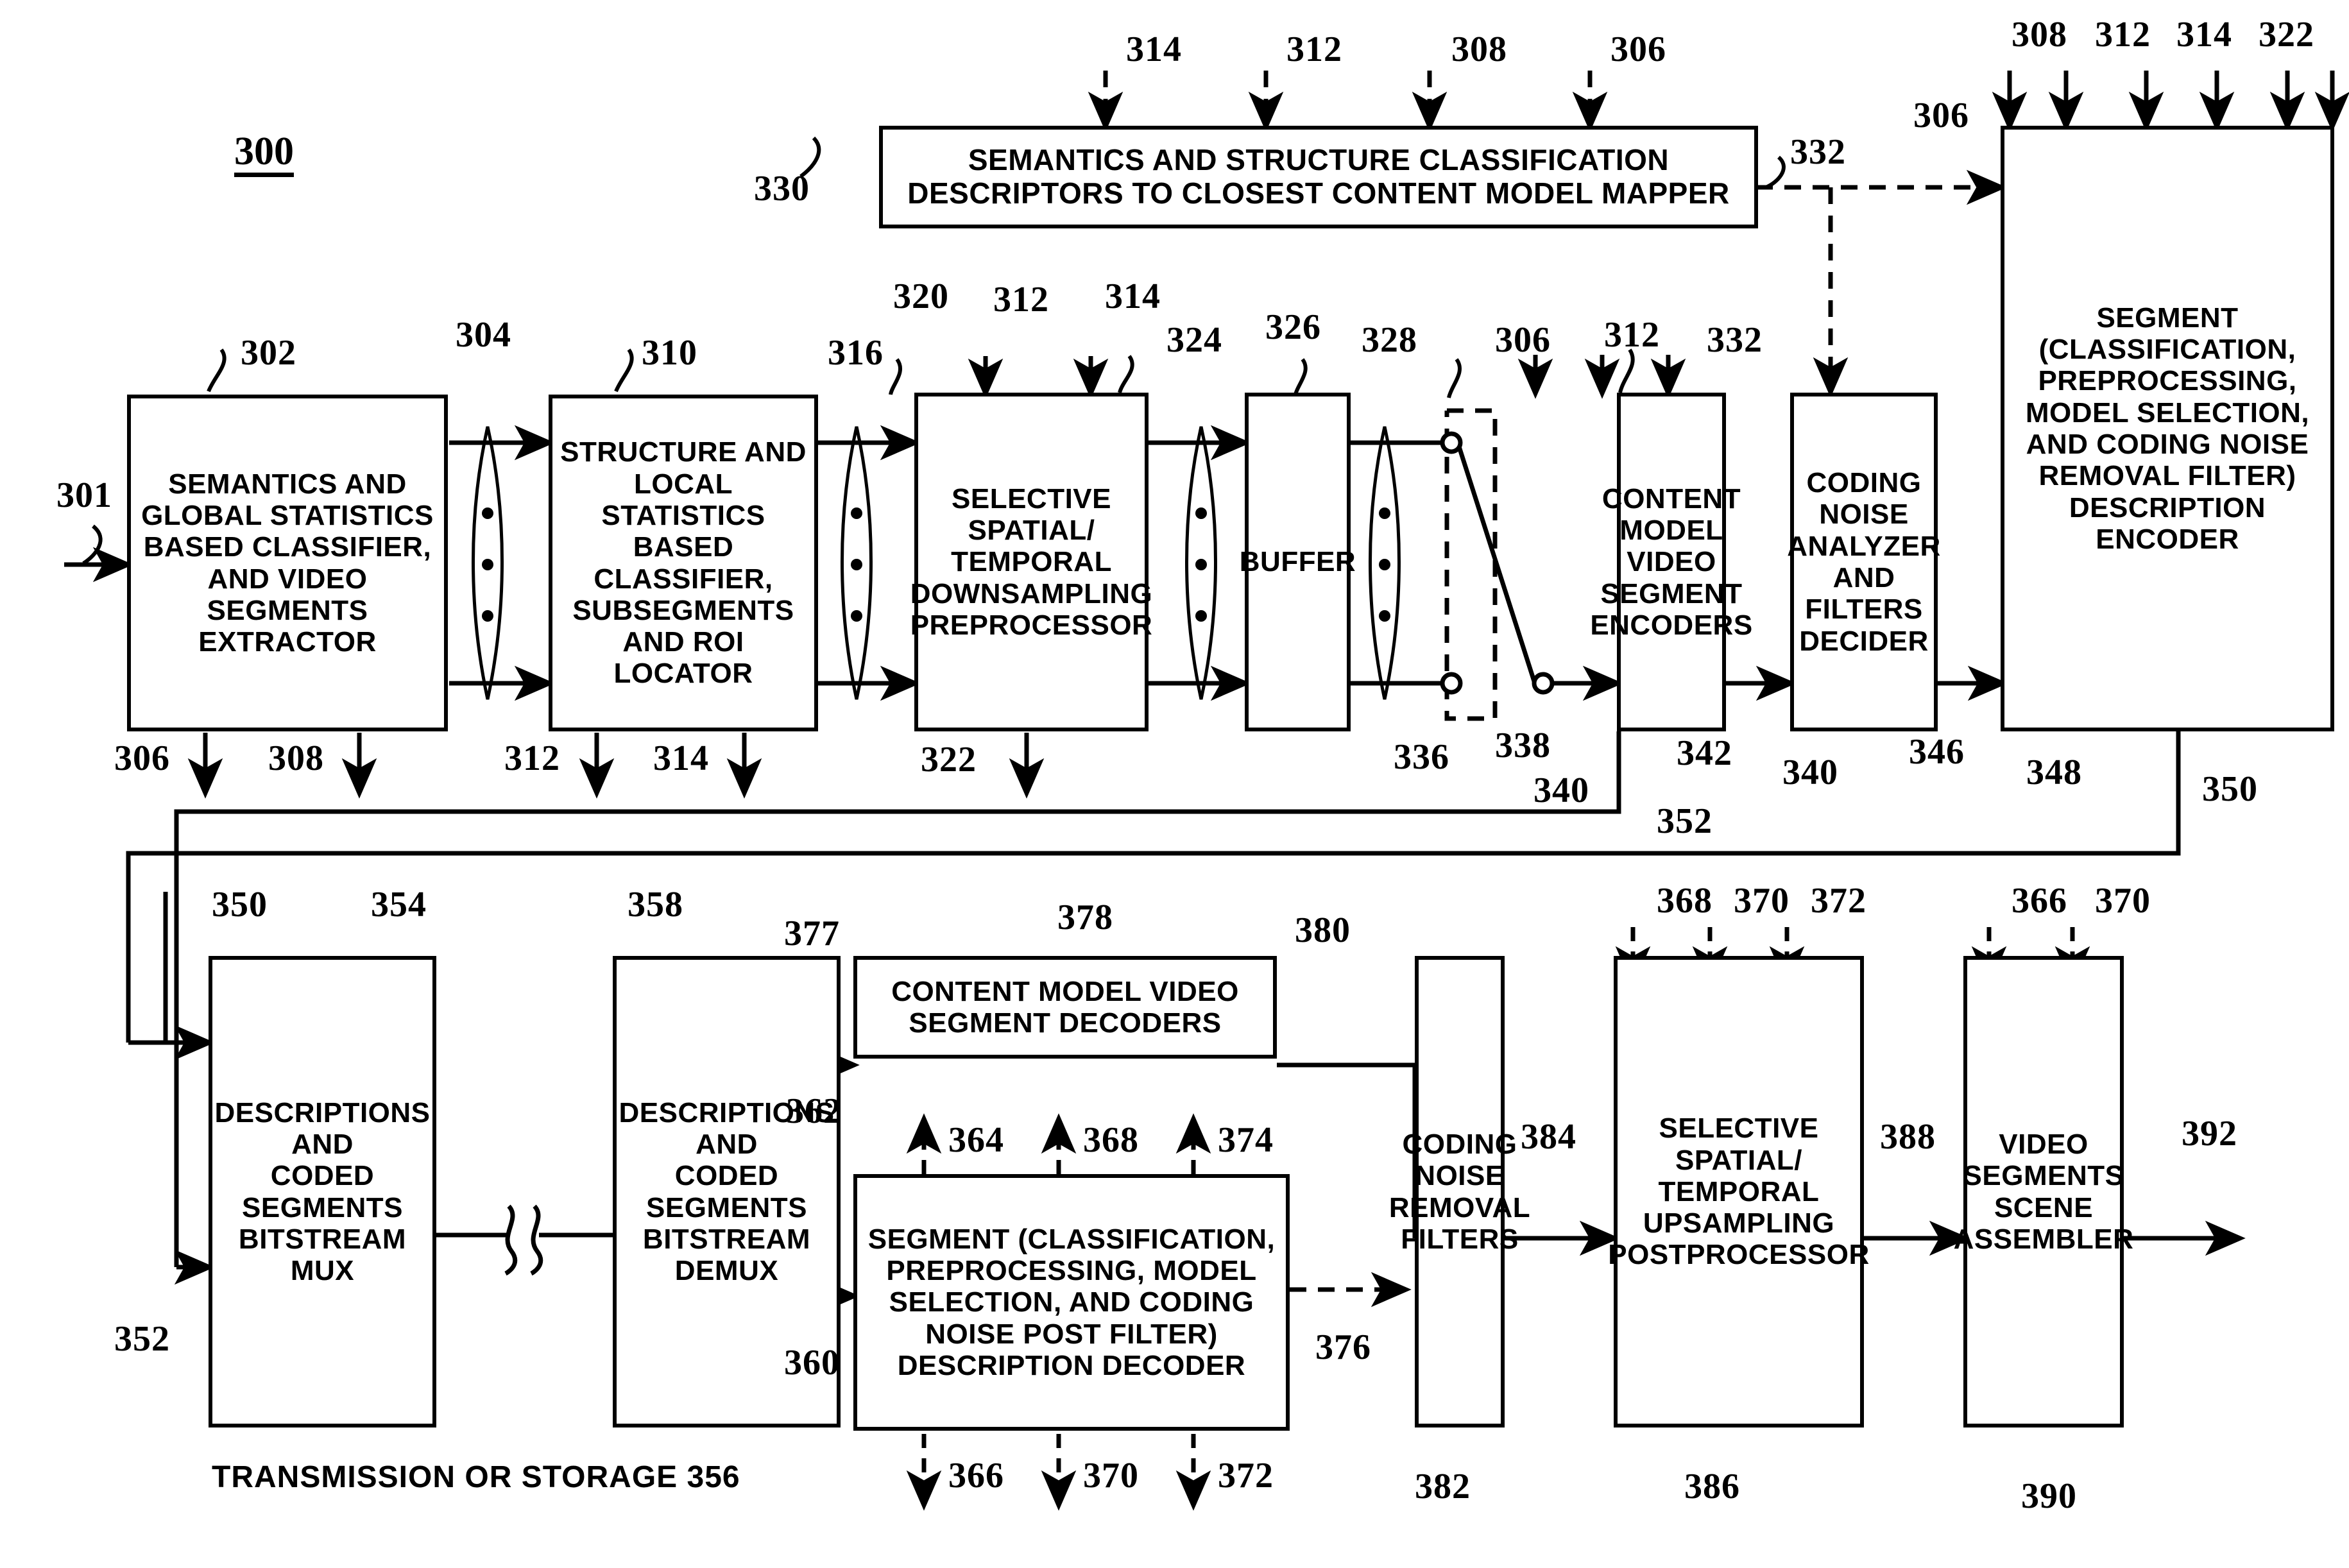 This screenshot has width=2349, height=1568. Describe the element at coordinates (856, 353) in the screenshot. I see `ref-316: 316` at that location.